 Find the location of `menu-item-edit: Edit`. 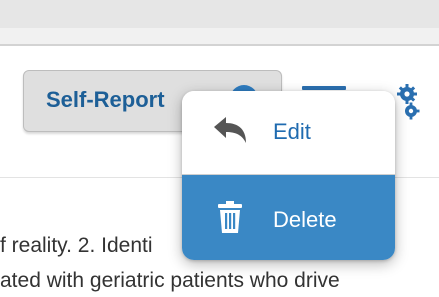

menu-item-edit: Edit is located at coordinates (288, 132).